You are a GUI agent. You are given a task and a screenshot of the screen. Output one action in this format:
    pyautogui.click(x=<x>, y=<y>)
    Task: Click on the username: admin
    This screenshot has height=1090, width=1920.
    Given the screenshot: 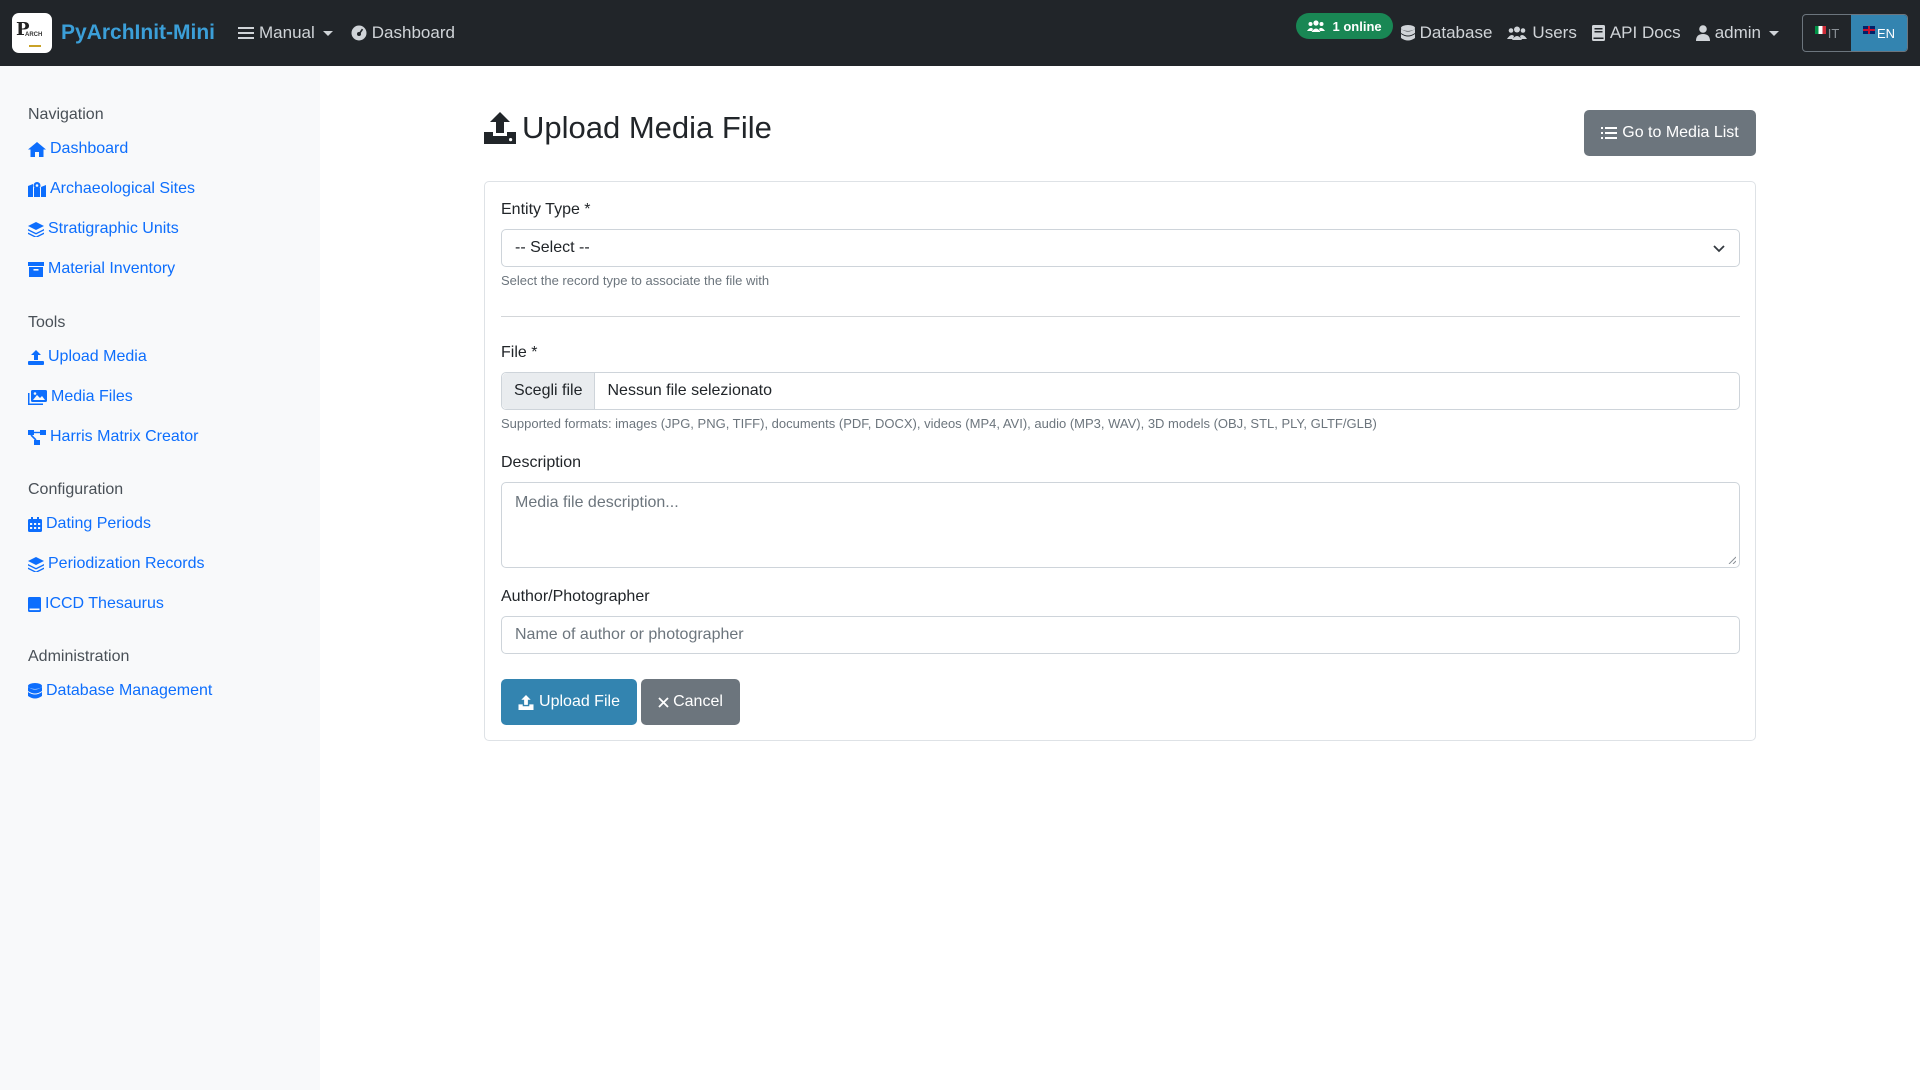 What is the action you would take?
    pyautogui.click(x=1737, y=32)
    